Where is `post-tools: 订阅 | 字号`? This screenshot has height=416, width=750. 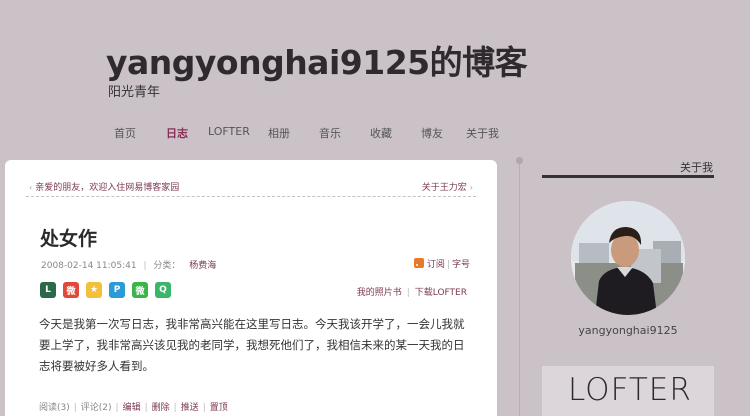
post-tools: 订阅 | 字号 is located at coordinates (441, 263).